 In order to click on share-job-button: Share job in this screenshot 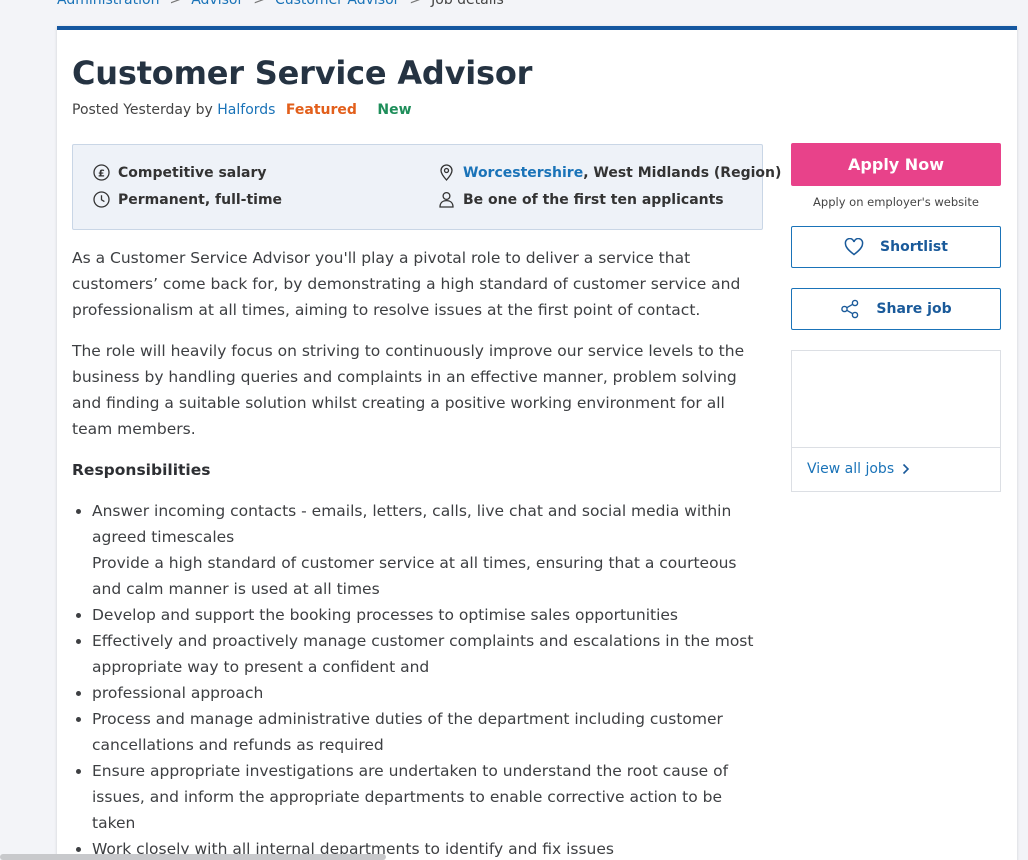, I will do `click(896, 309)`.